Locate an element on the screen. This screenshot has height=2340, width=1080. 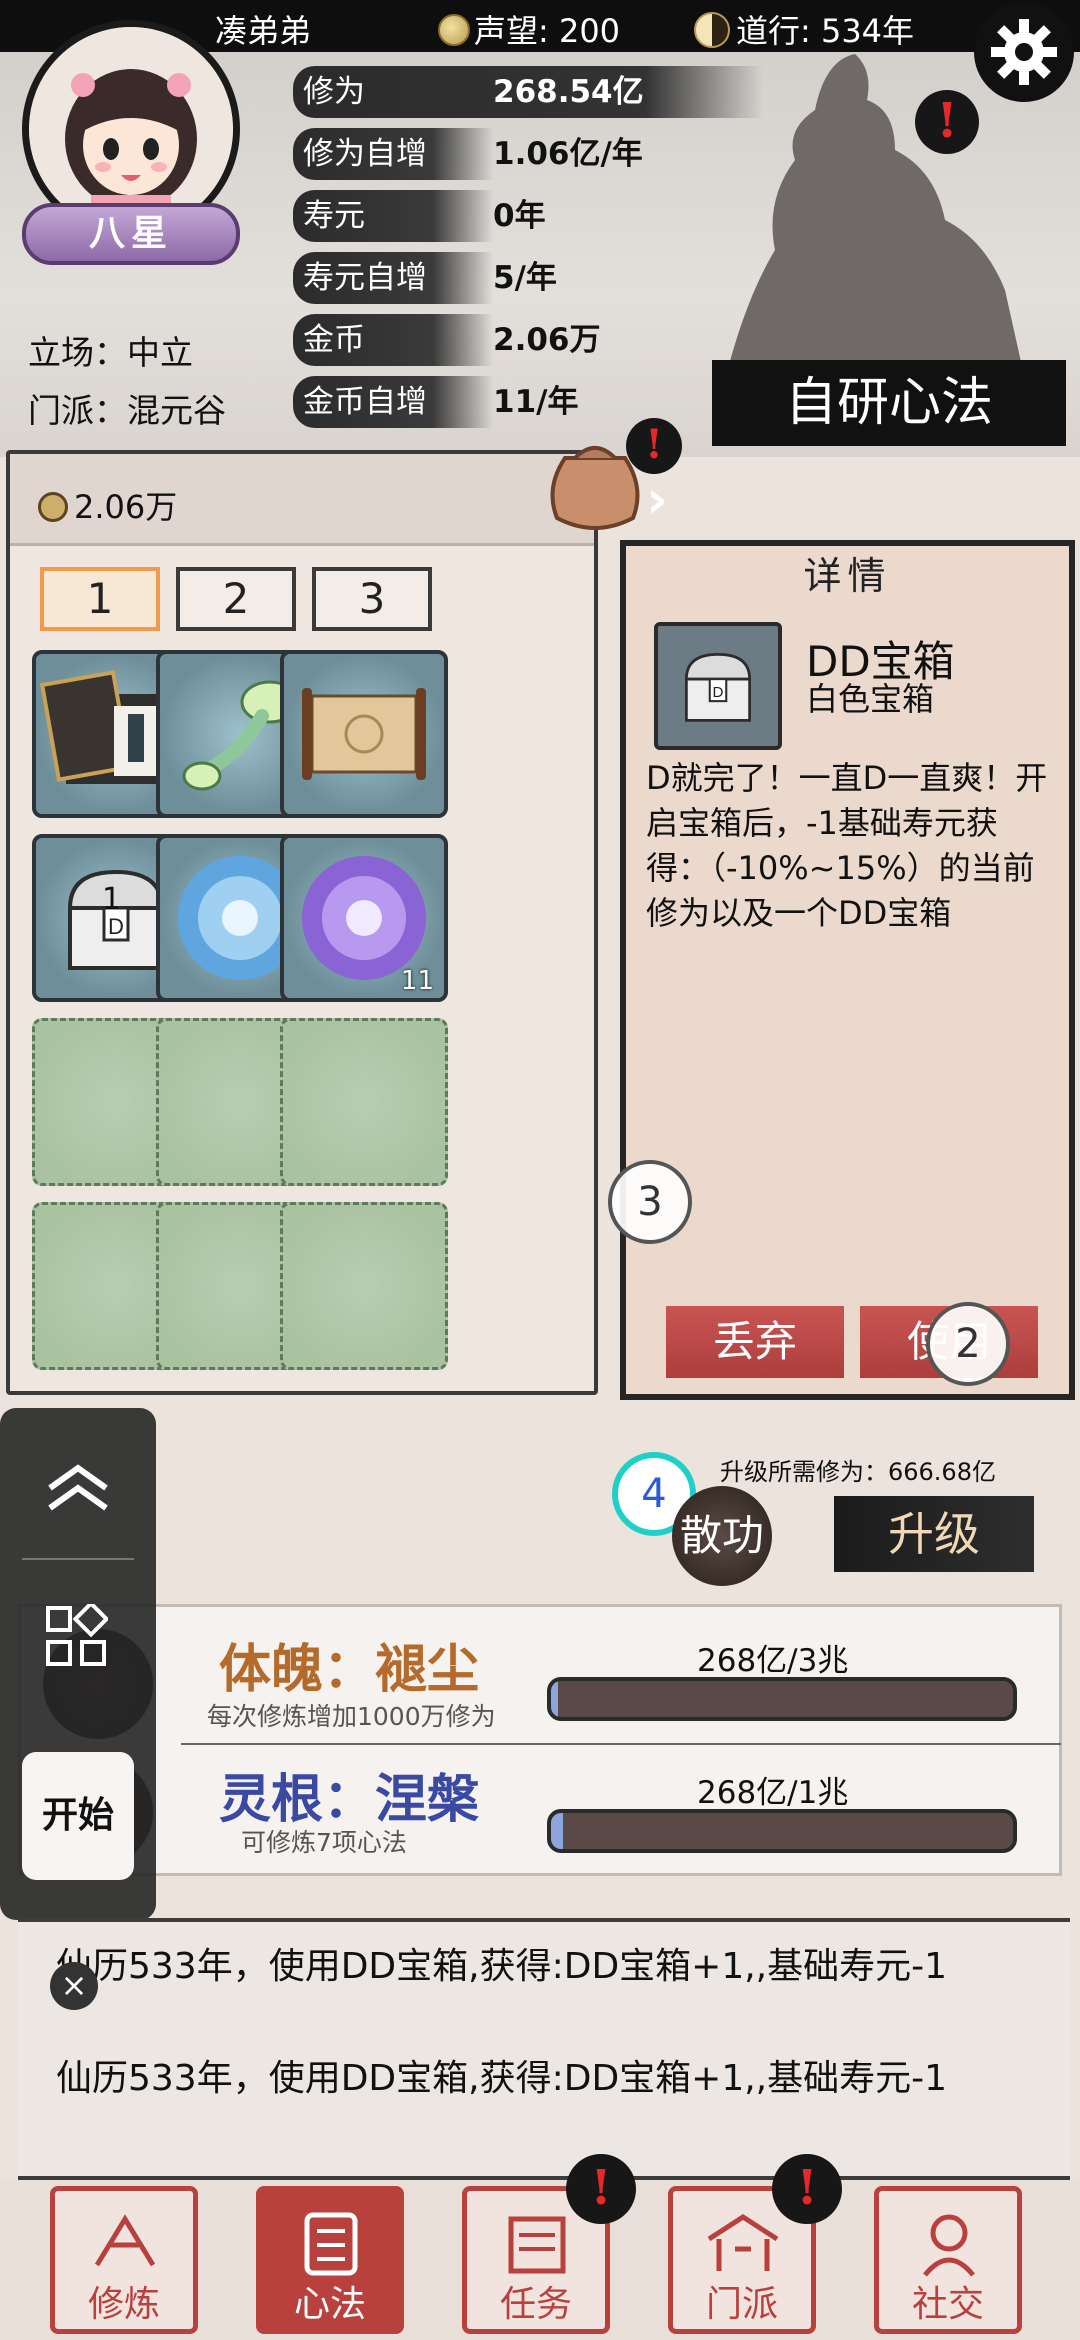
gold-amount: 2.06万 is located at coordinates (126, 507).